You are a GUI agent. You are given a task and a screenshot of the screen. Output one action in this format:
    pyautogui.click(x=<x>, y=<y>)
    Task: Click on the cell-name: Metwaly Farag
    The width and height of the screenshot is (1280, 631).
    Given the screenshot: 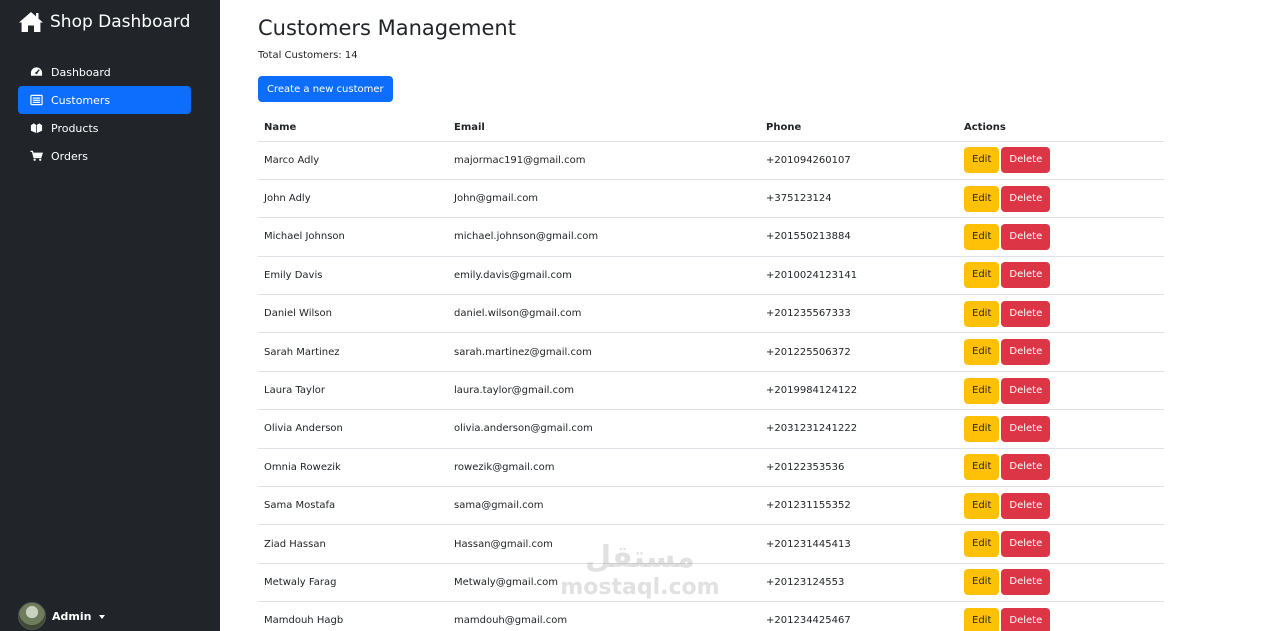 What is the action you would take?
    pyautogui.click(x=353, y=583)
    